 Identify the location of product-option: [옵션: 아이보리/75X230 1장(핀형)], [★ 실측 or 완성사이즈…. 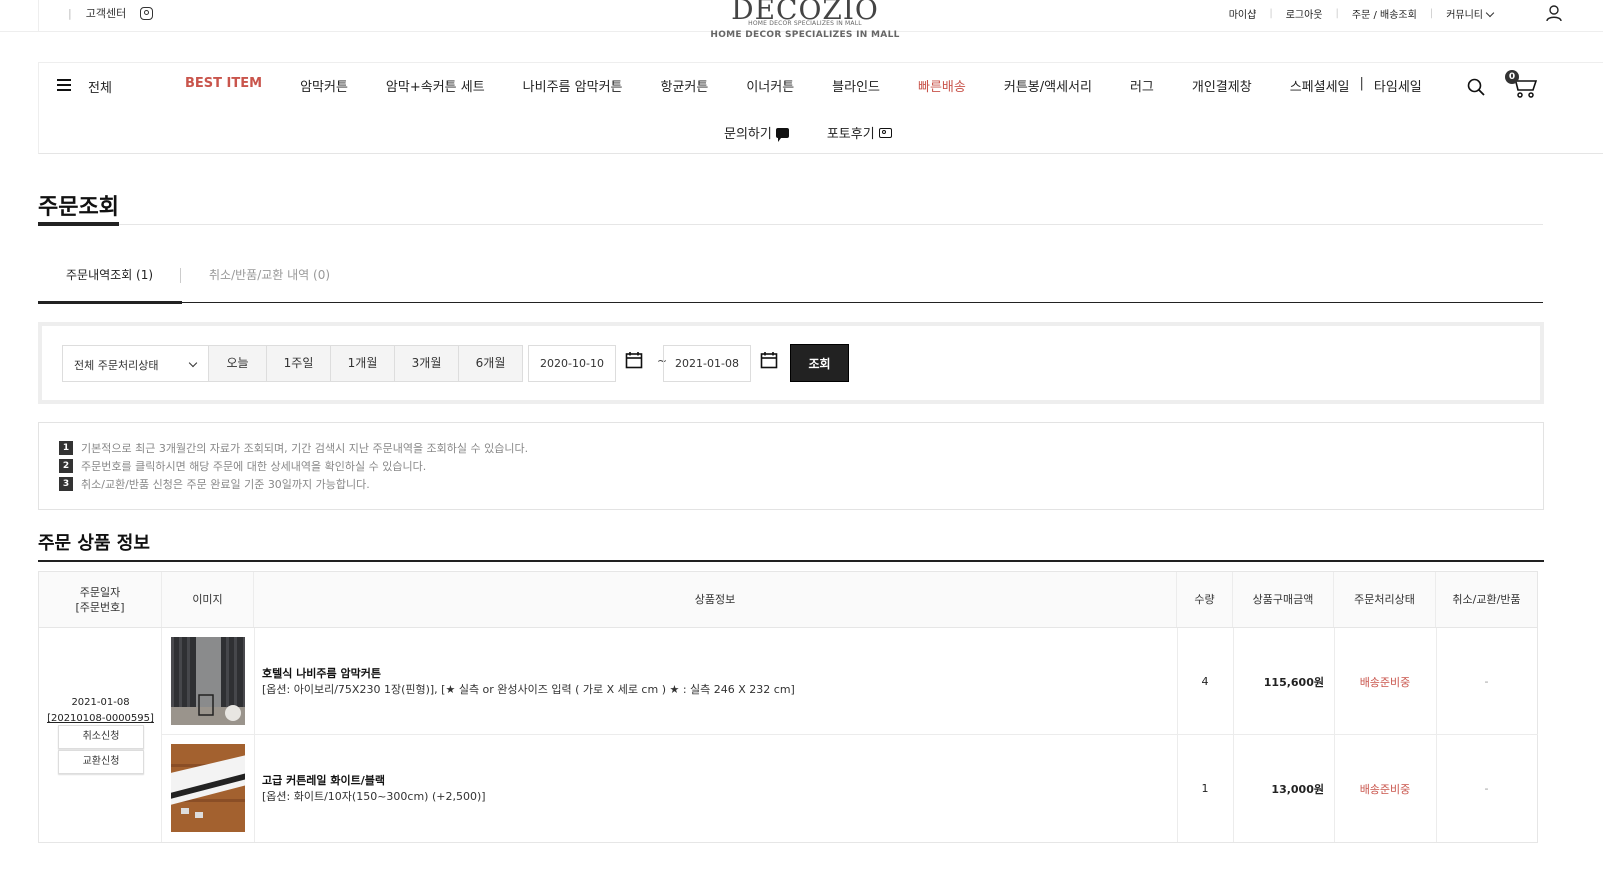
(528, 689).